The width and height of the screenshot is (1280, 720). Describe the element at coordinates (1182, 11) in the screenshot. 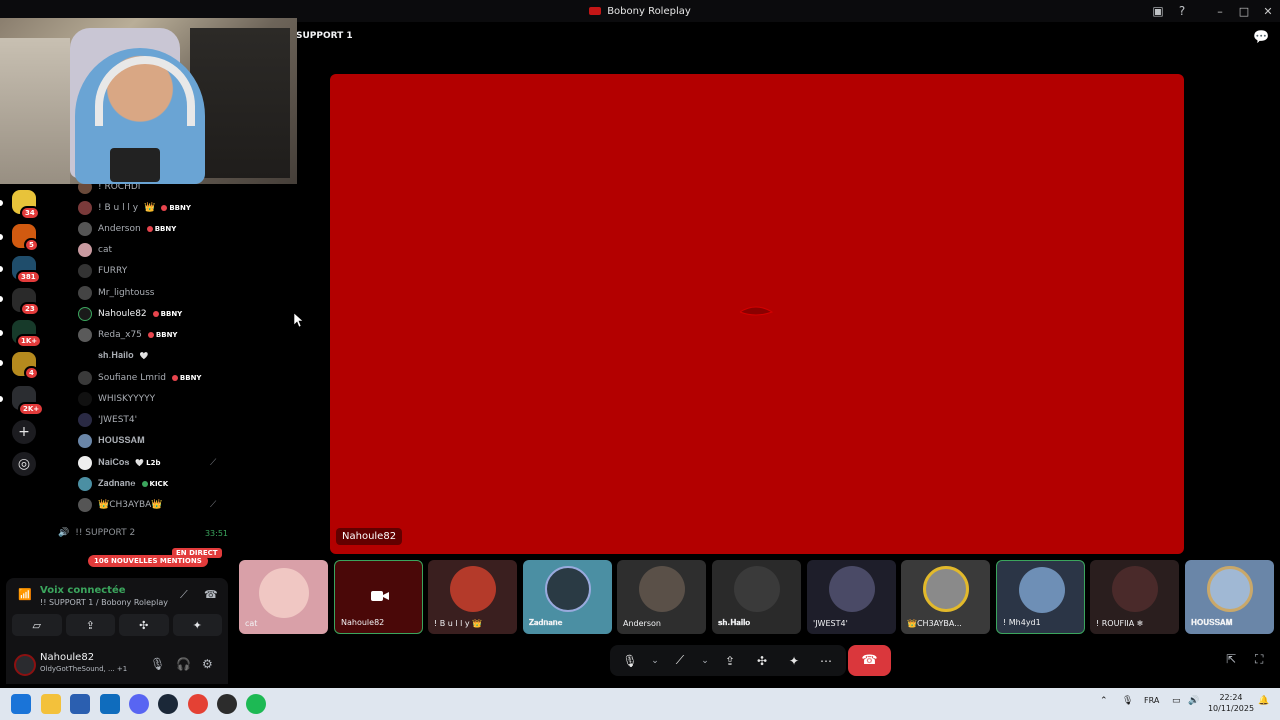

I see `help-icon: ?` at that location.